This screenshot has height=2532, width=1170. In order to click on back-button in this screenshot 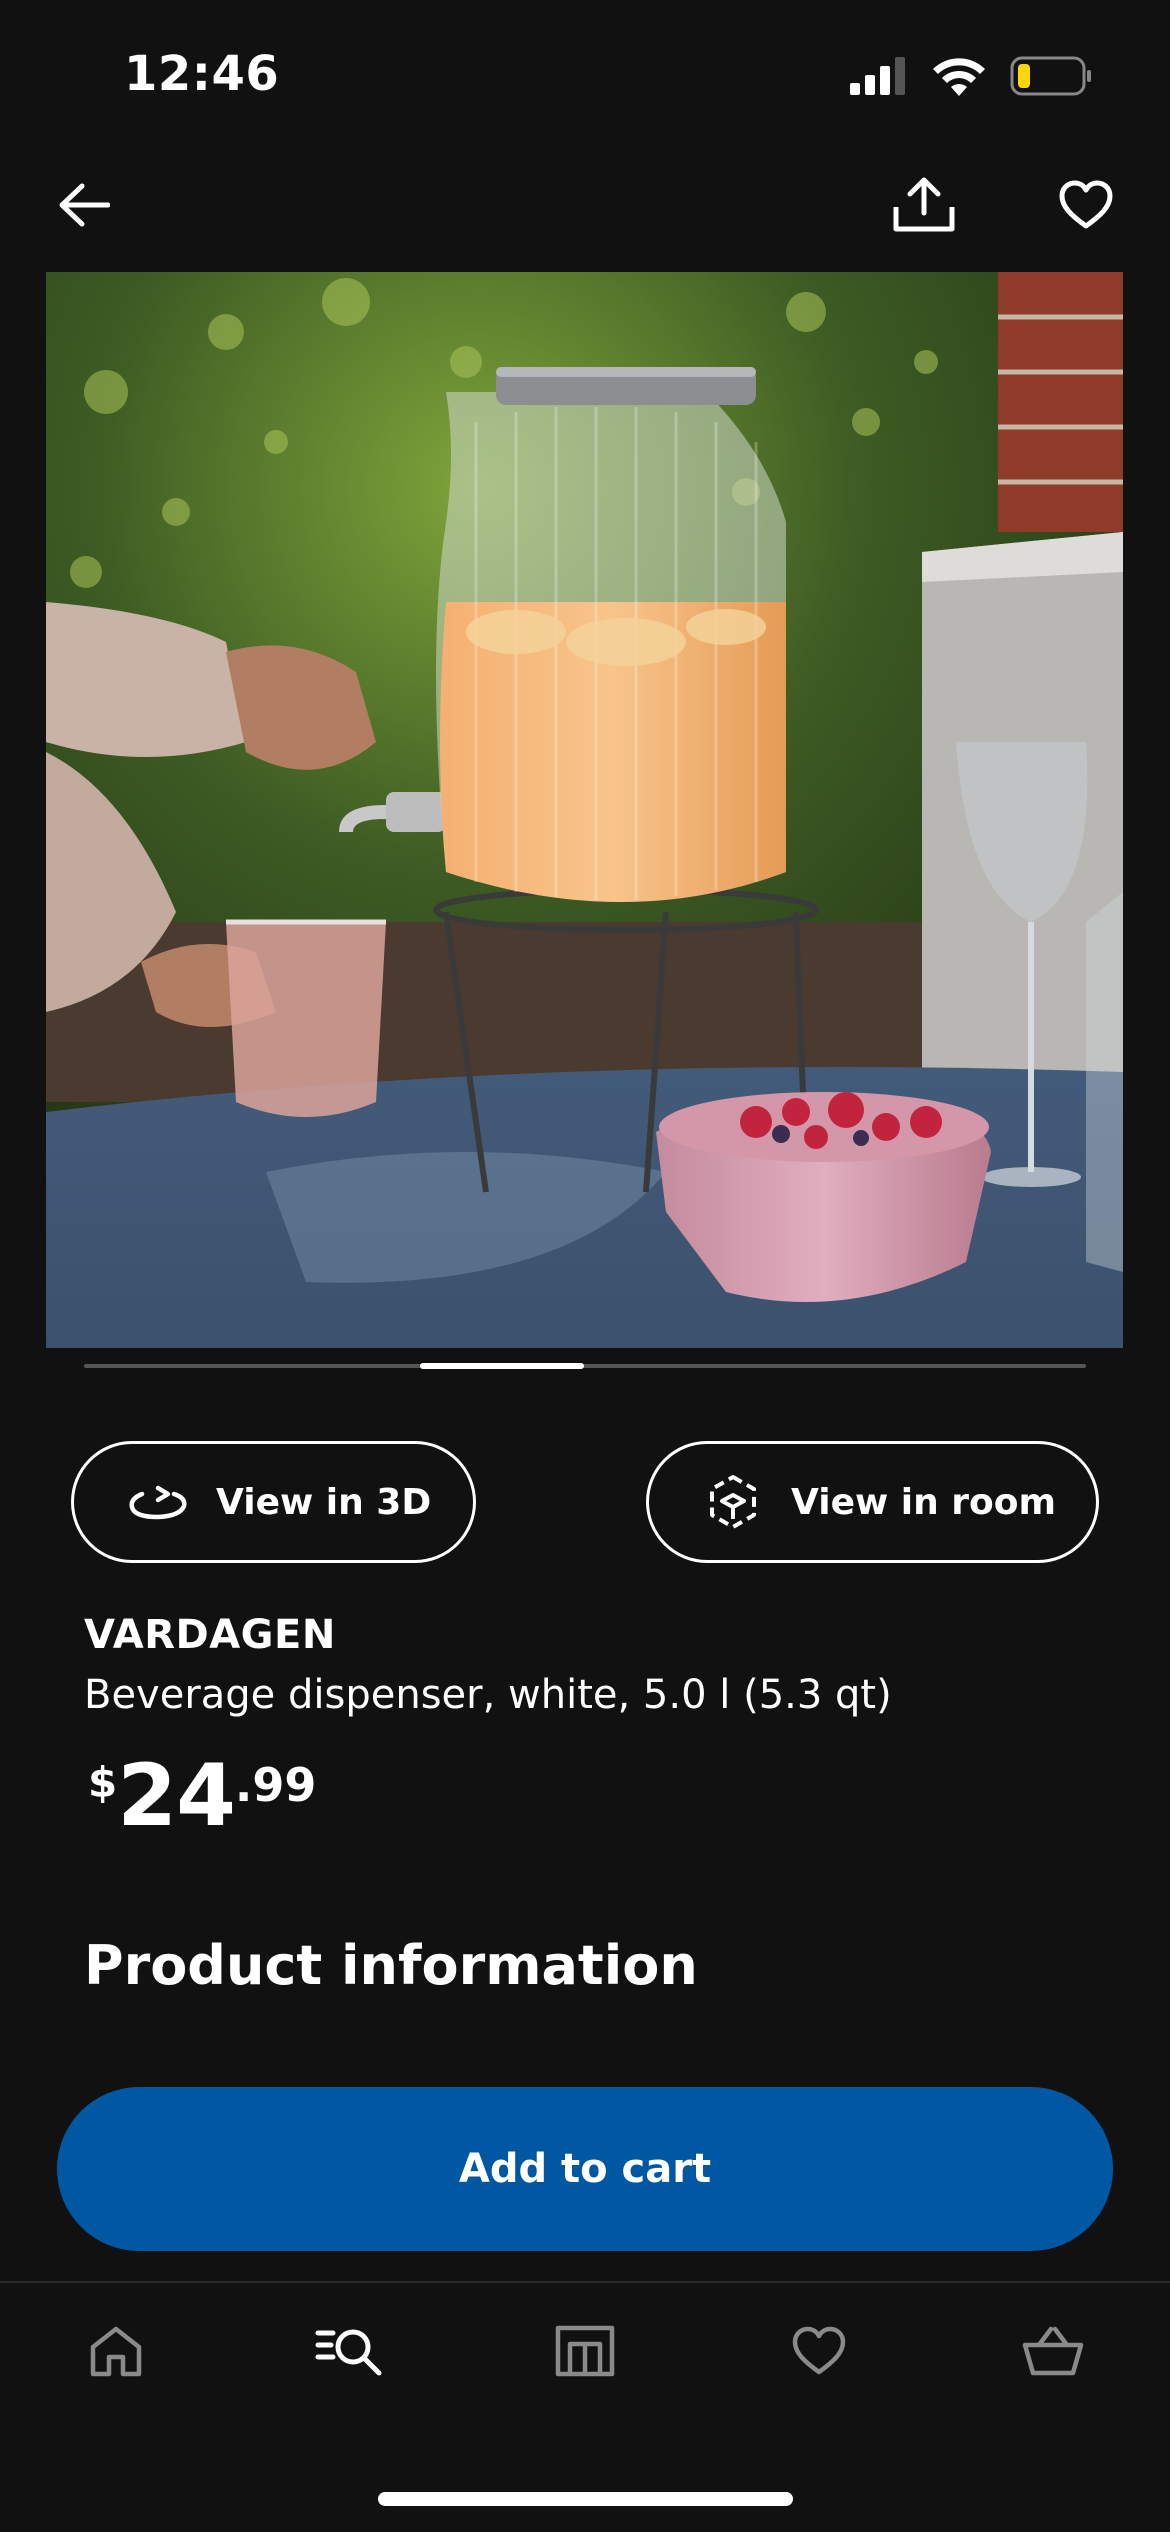, I will do `click(84, 205)`.